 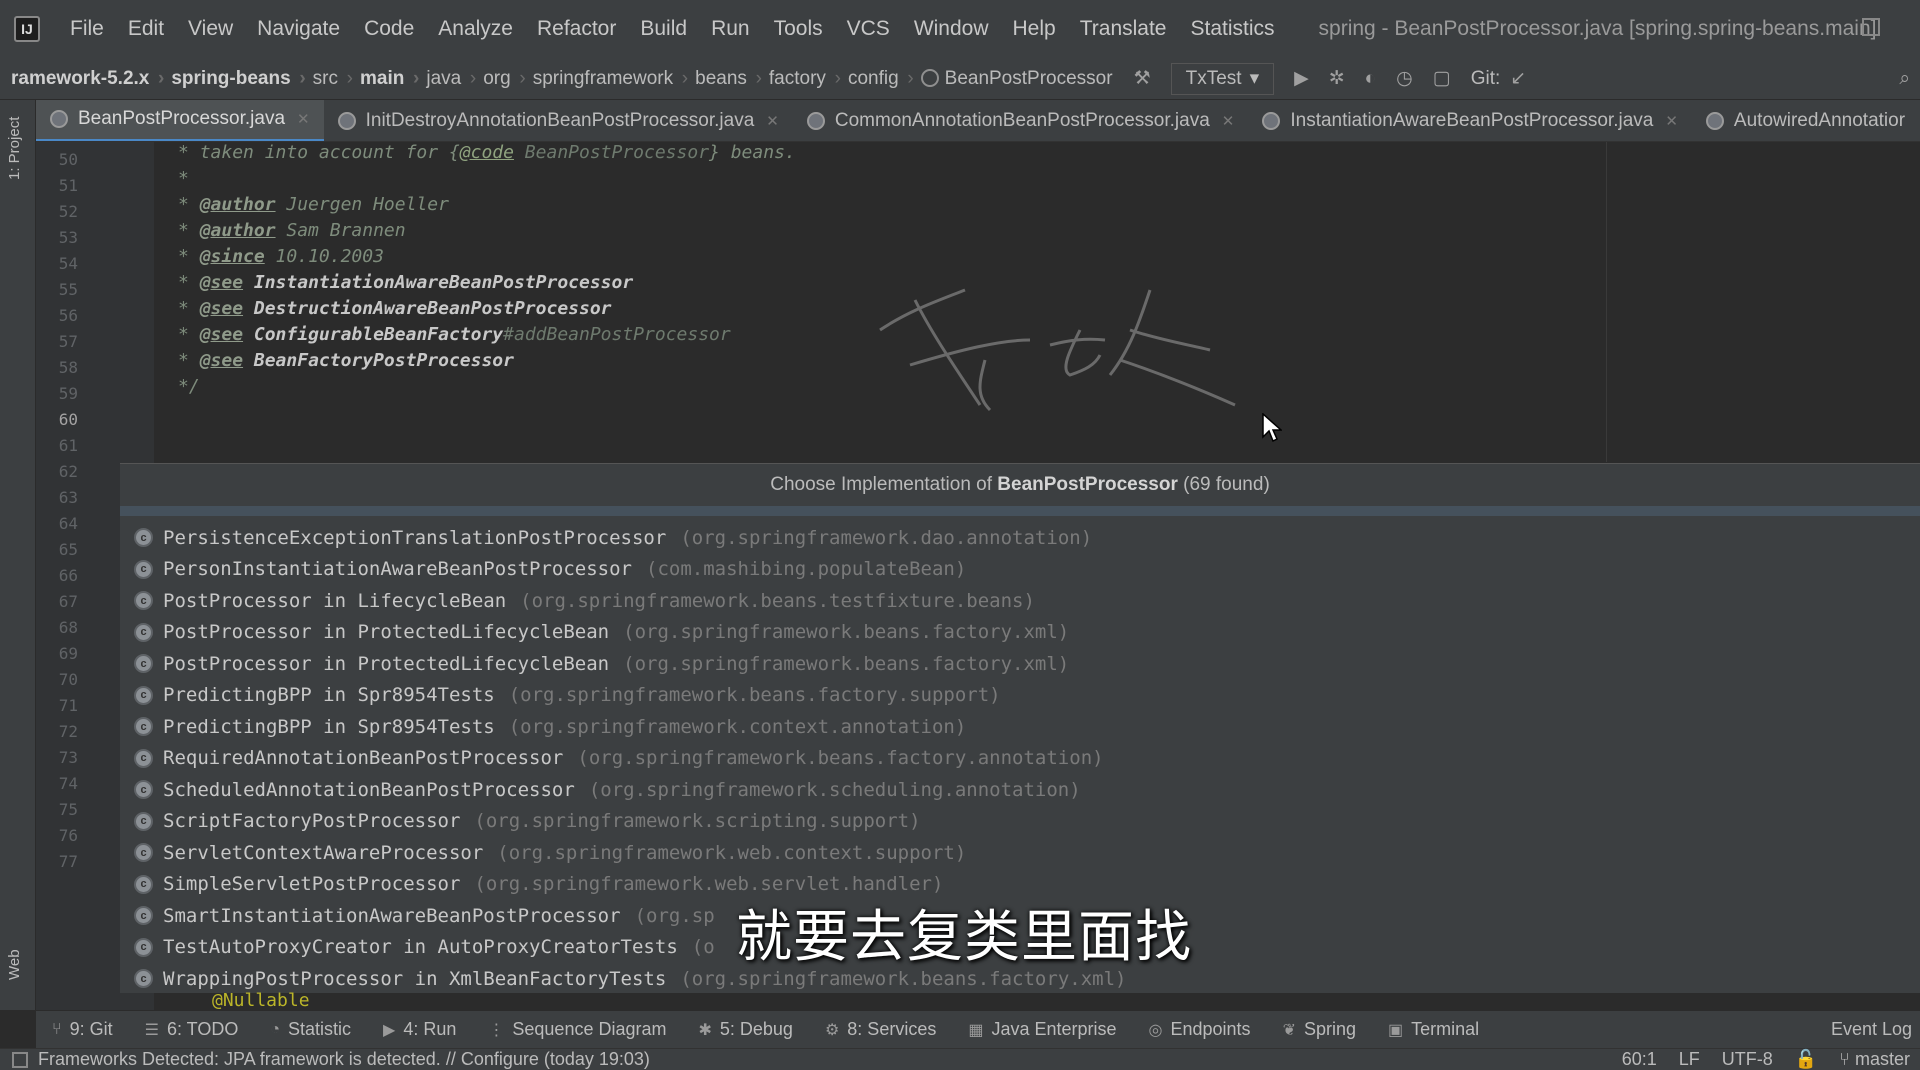 What do you see at coordinates (1874, 1059) in the screenshot?
I see `git-branch: ⑂ master` at bounding box center [1874, 1059].